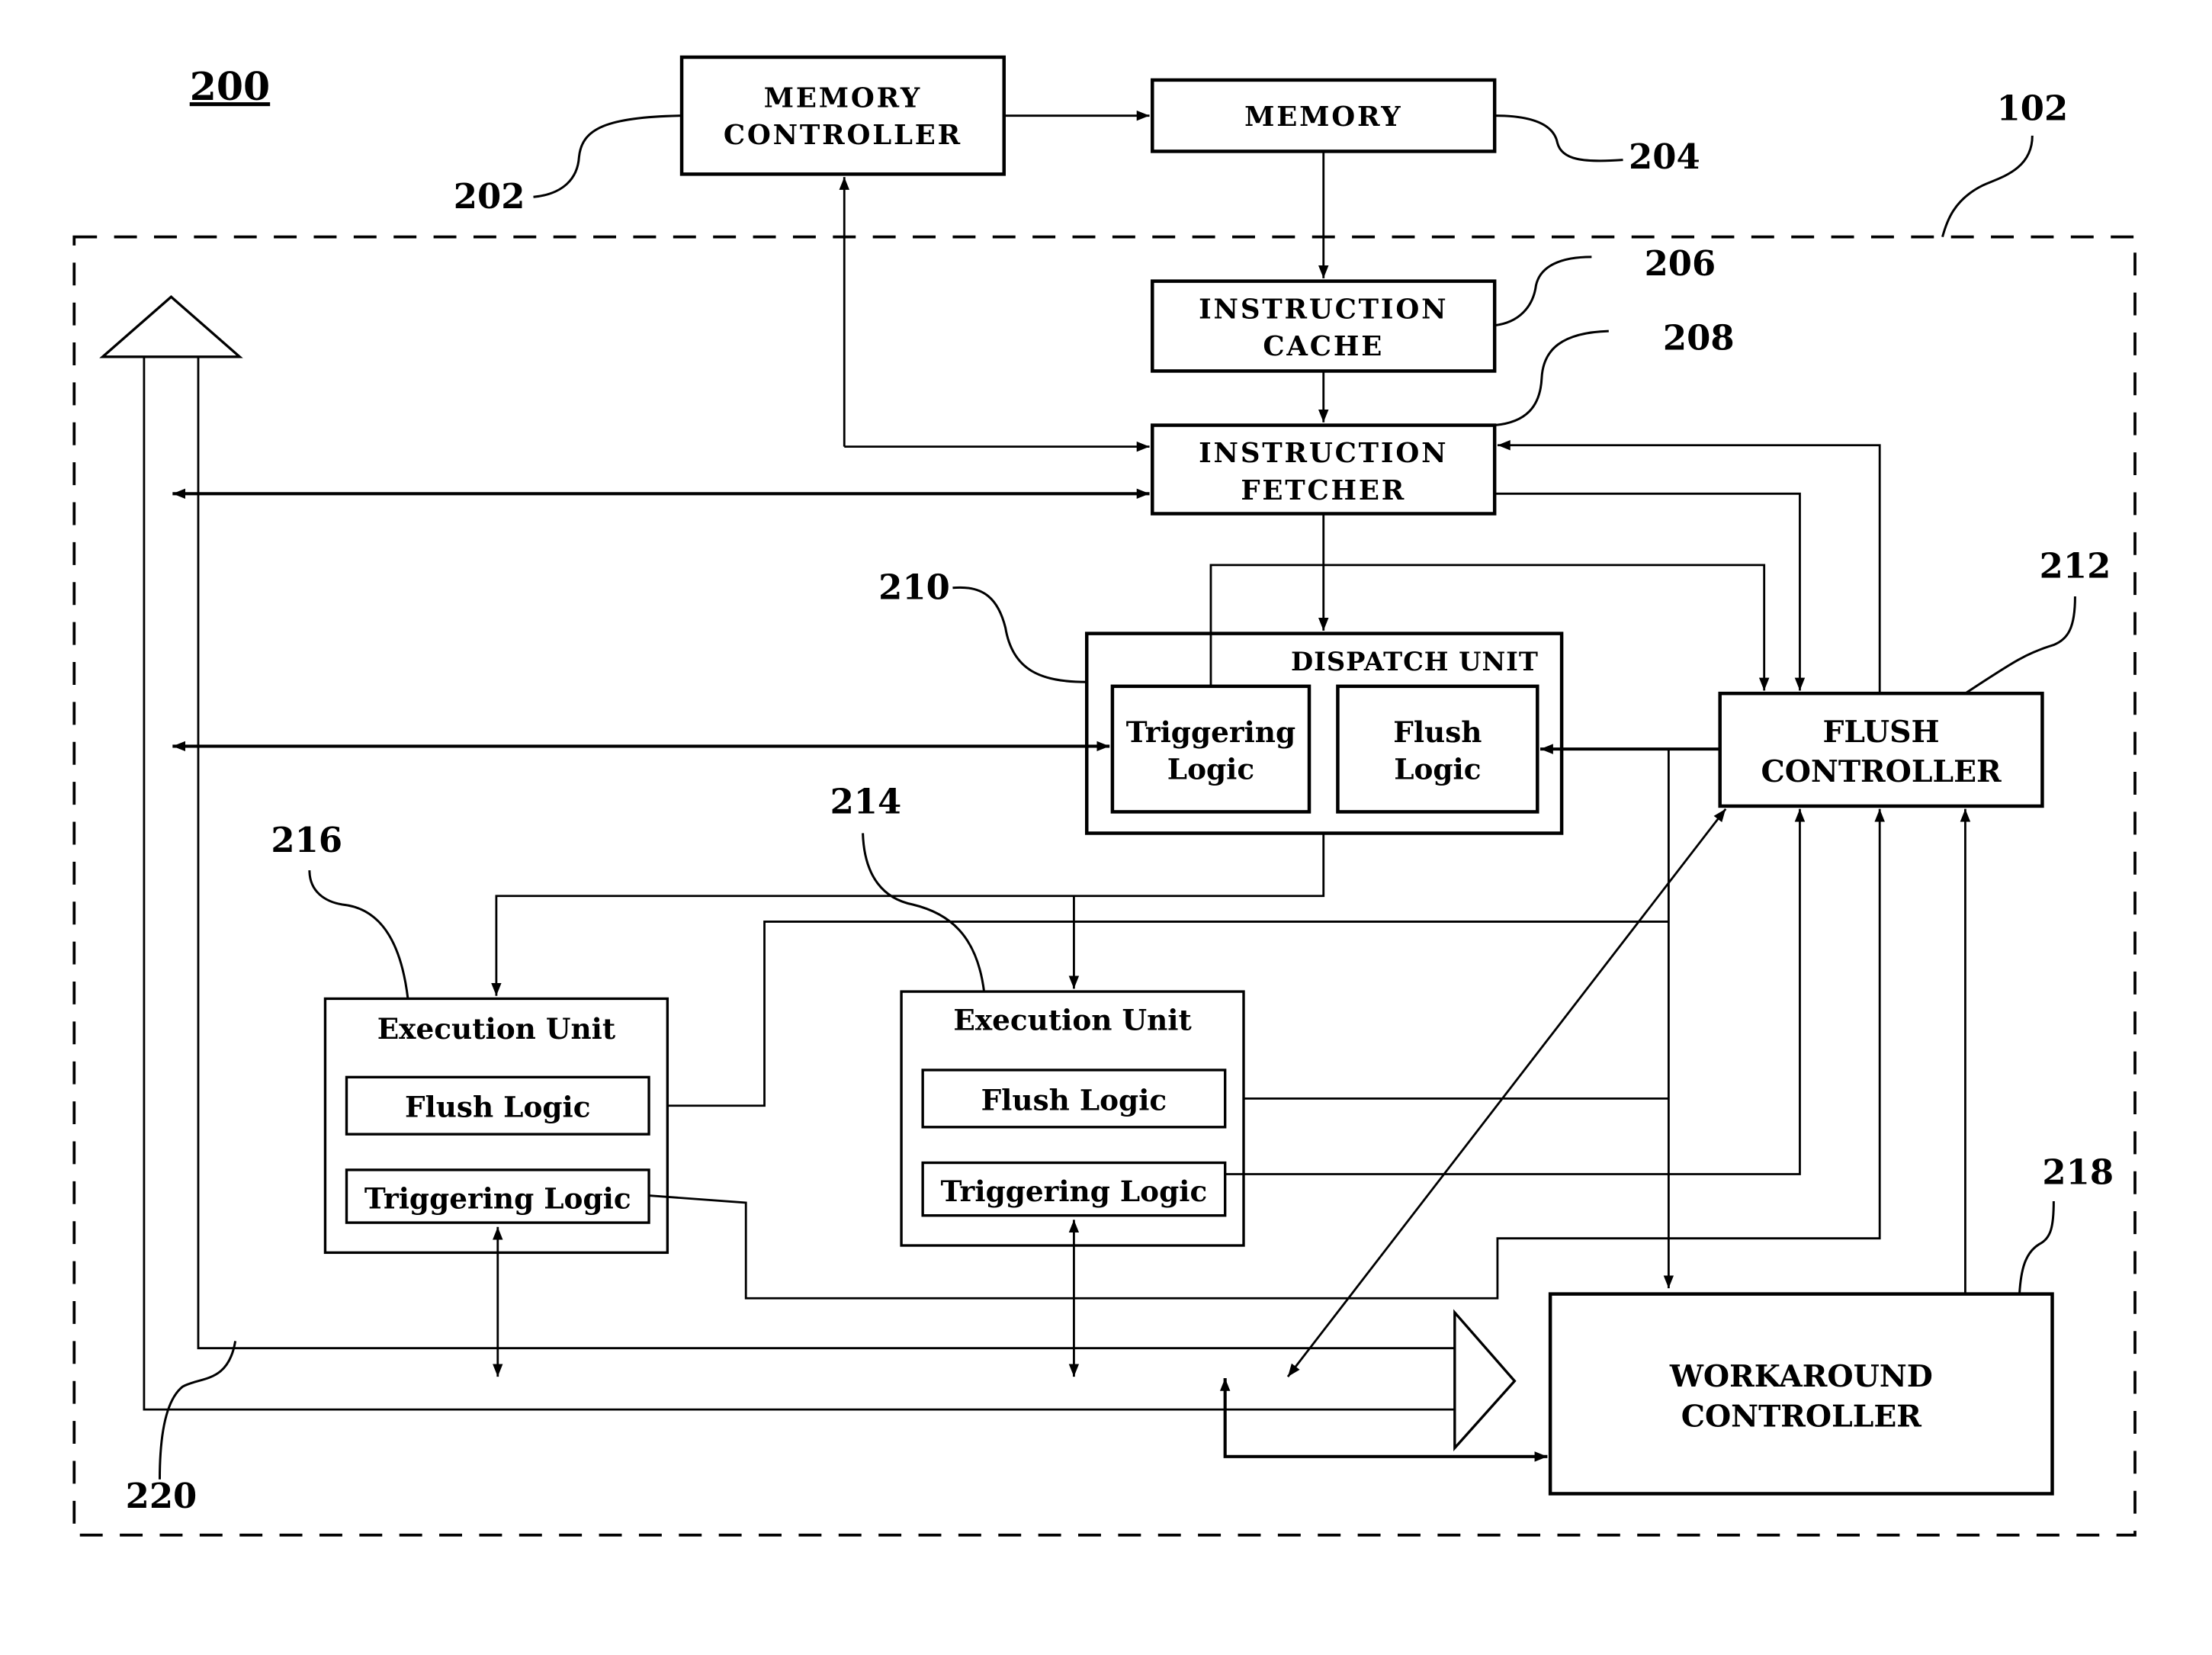 The height and width of the screenshot is (1655, 2212). What do you see at coordinates (498, 1107) in the screenshot?
I see `eu216-flush-logic-label: Flush Logic` at bounding box center [498, 1107].